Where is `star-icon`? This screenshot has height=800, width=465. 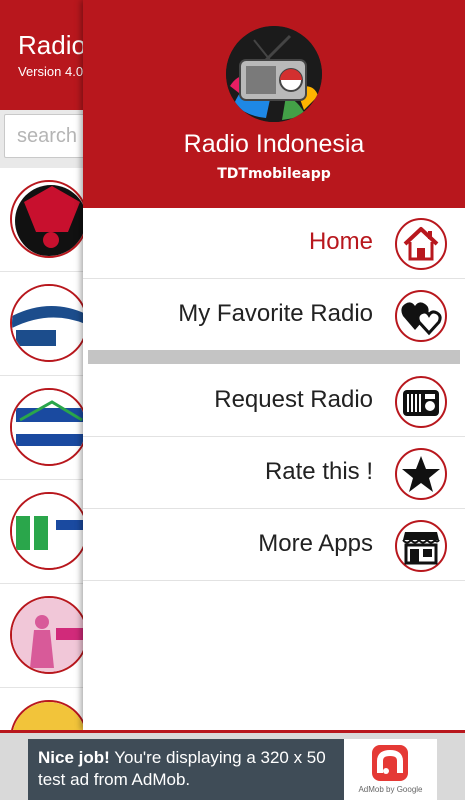
star-icon is located at coordinates (421, 474).